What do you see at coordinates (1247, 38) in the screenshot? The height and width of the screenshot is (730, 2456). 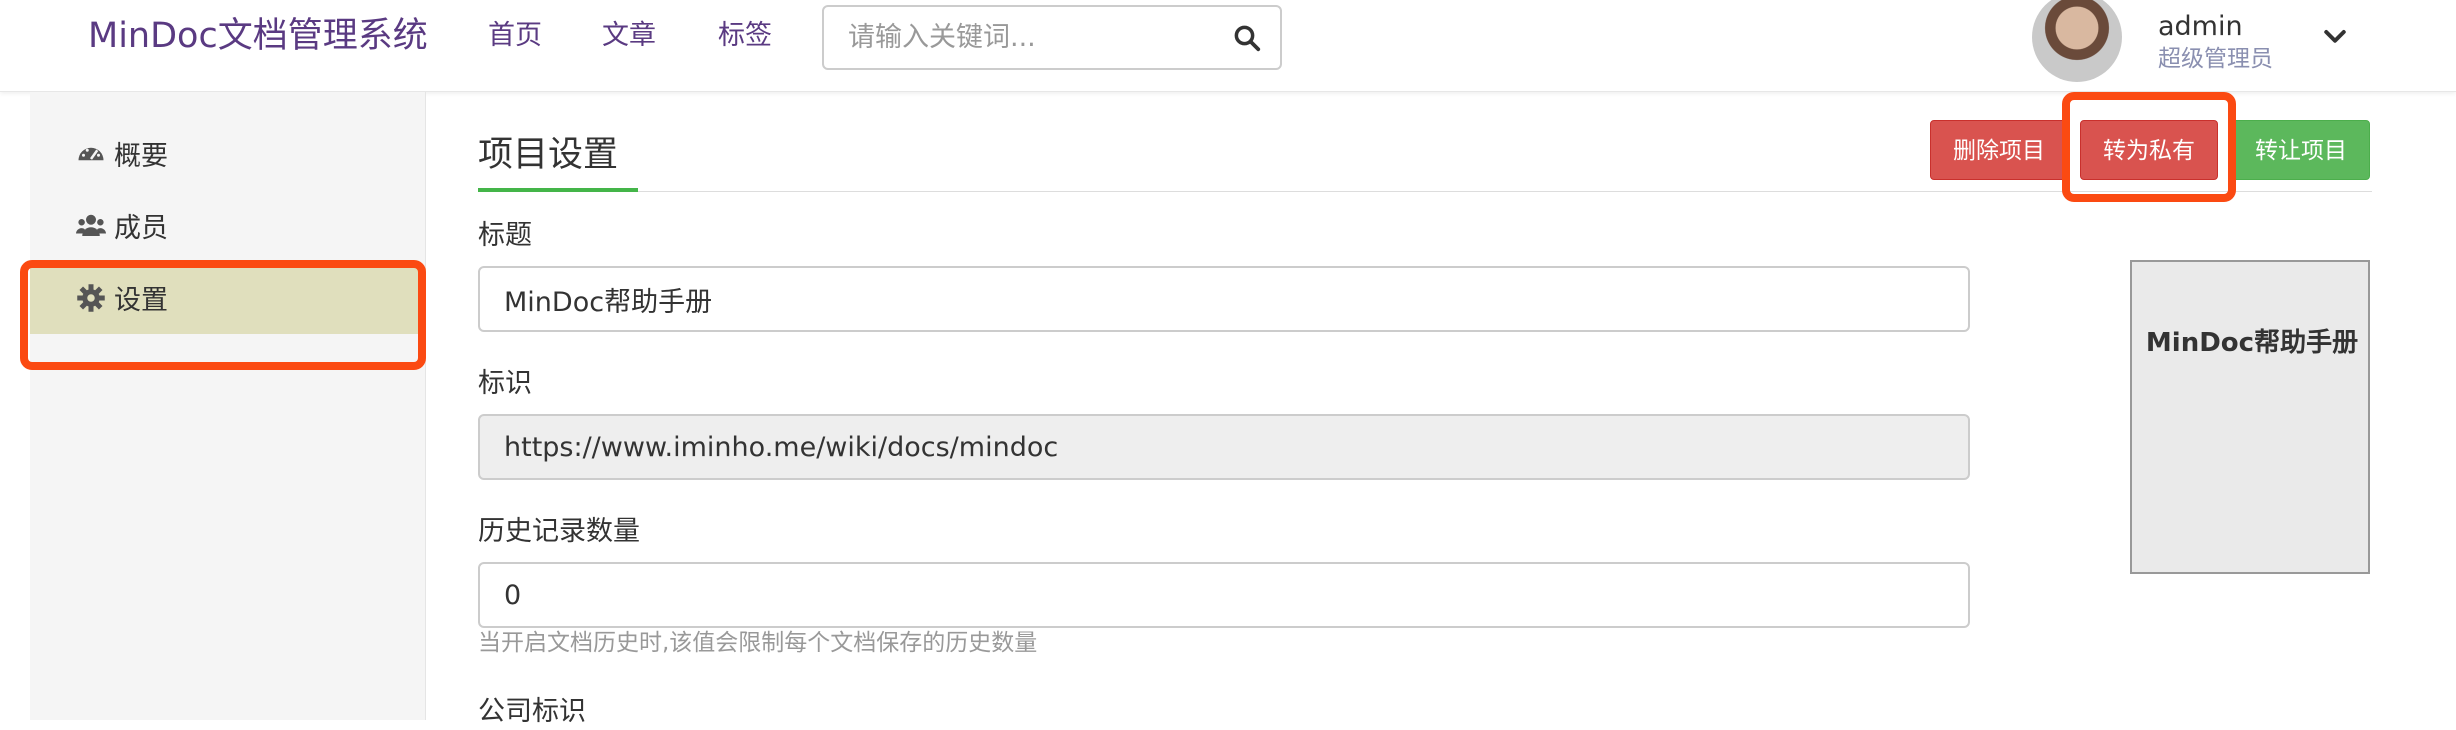 I see `search-icon` at bounding box center [1247, 38].